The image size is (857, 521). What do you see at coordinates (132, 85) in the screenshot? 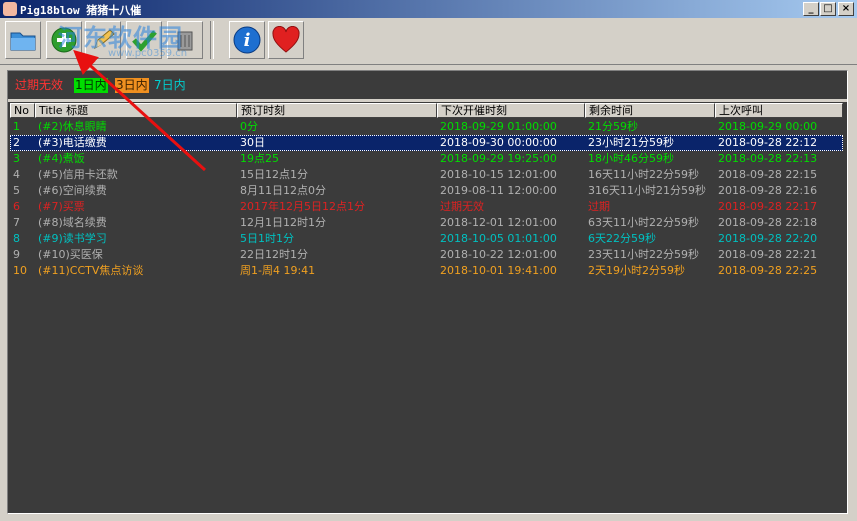
I see `legend-3-day: 3日内` at bounding box center [132, 85].